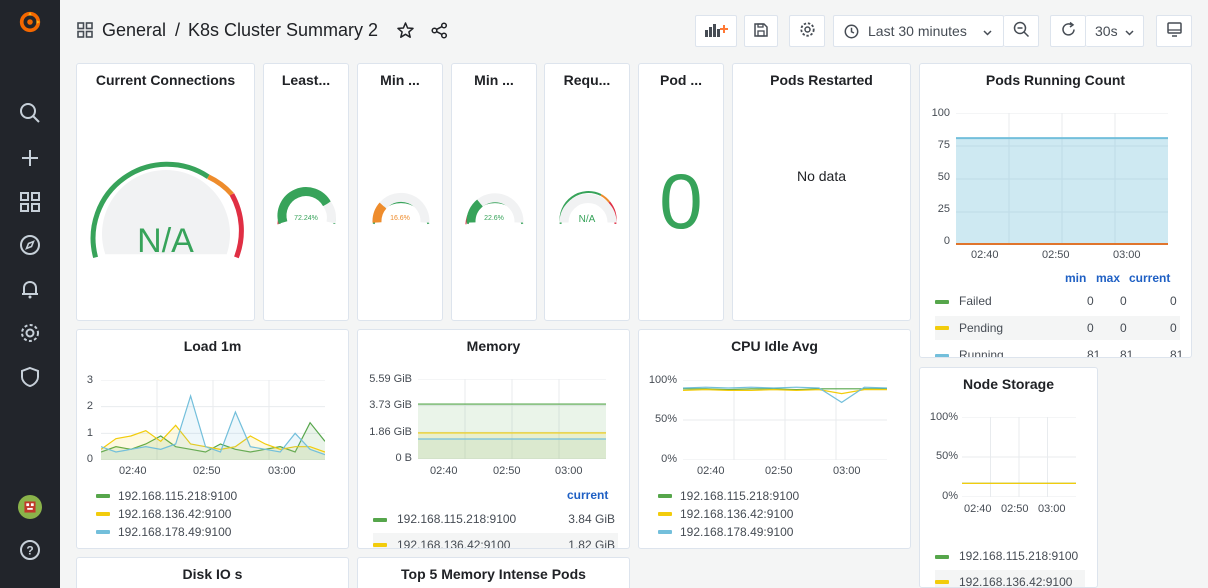 The height and width of the screenshot is (588, 1208). What do you see at coordinates (946, 456) in the screenshot?
I see `y-tick: 50%` at bounding box center [946, 456].